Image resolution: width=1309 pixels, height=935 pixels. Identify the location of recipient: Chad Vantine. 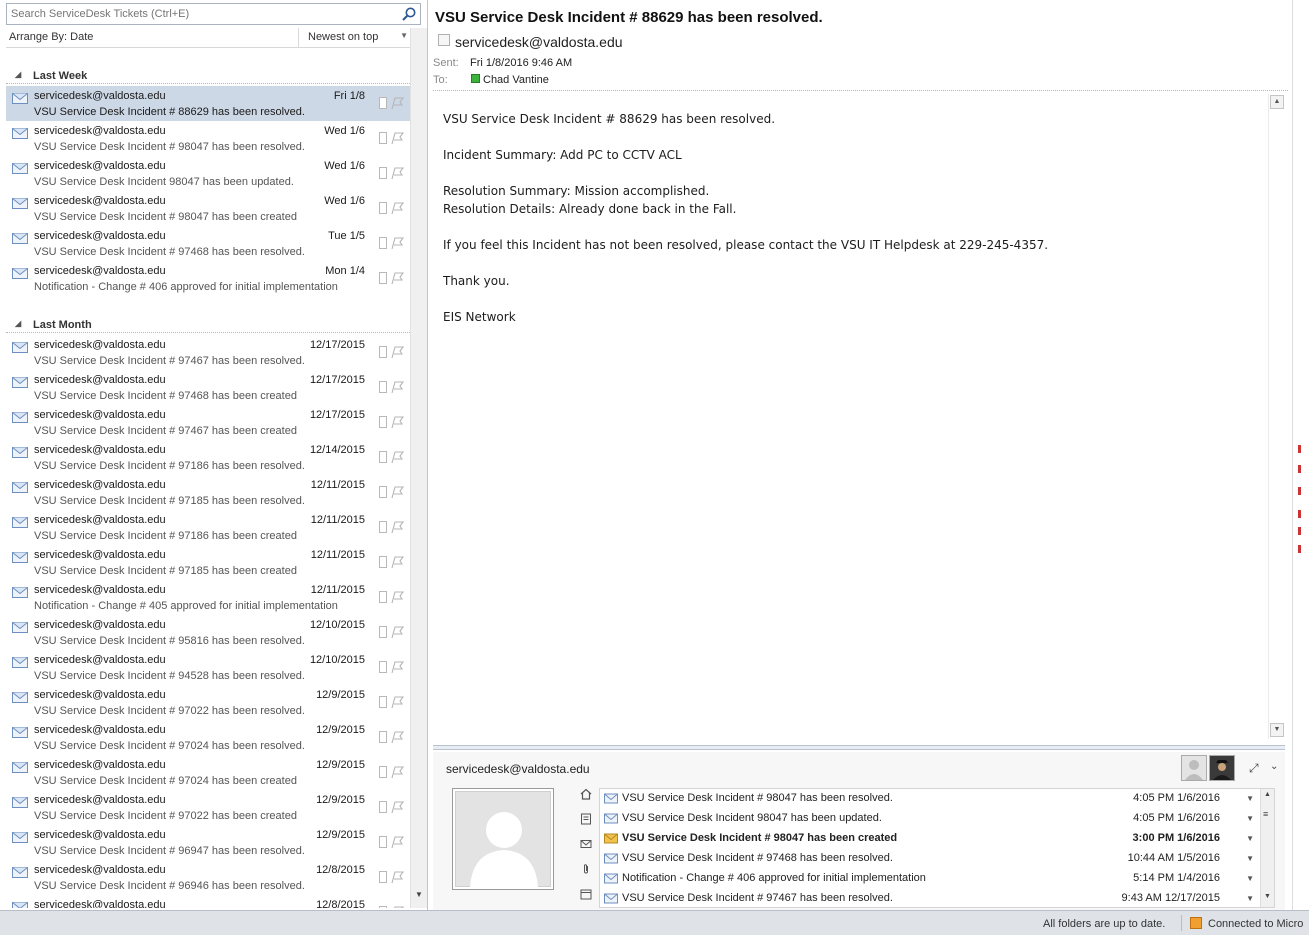
(516, 80).